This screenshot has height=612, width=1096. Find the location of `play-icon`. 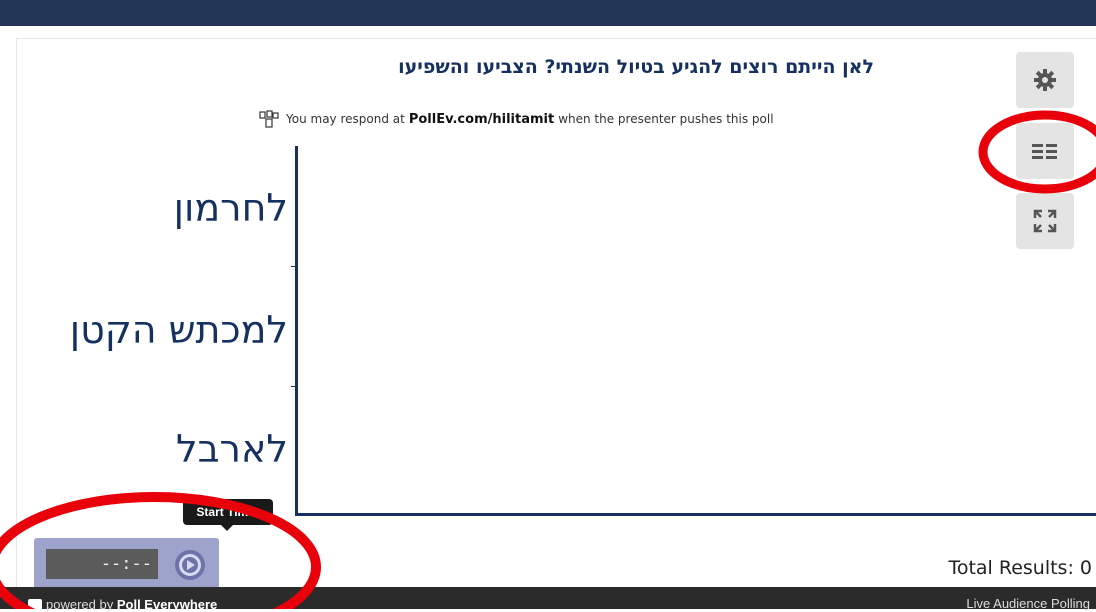

play-icon is located at coordinates (190, 565).